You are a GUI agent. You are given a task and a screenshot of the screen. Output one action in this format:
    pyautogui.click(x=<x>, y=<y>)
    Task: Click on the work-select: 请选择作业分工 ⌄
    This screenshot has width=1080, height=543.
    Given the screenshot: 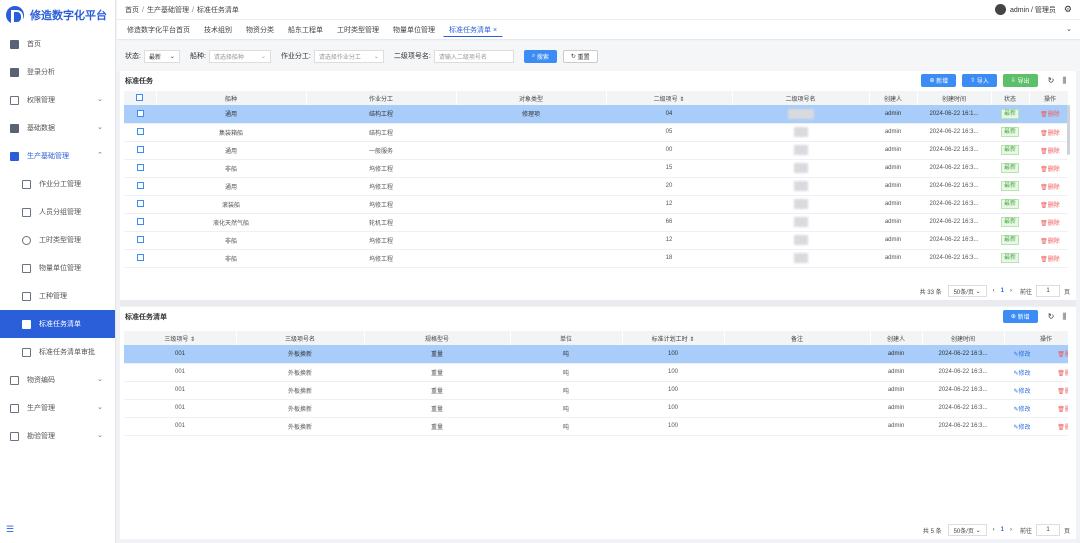 What is the action you would take?
    pyautogui.click(x=348, y=56)
    